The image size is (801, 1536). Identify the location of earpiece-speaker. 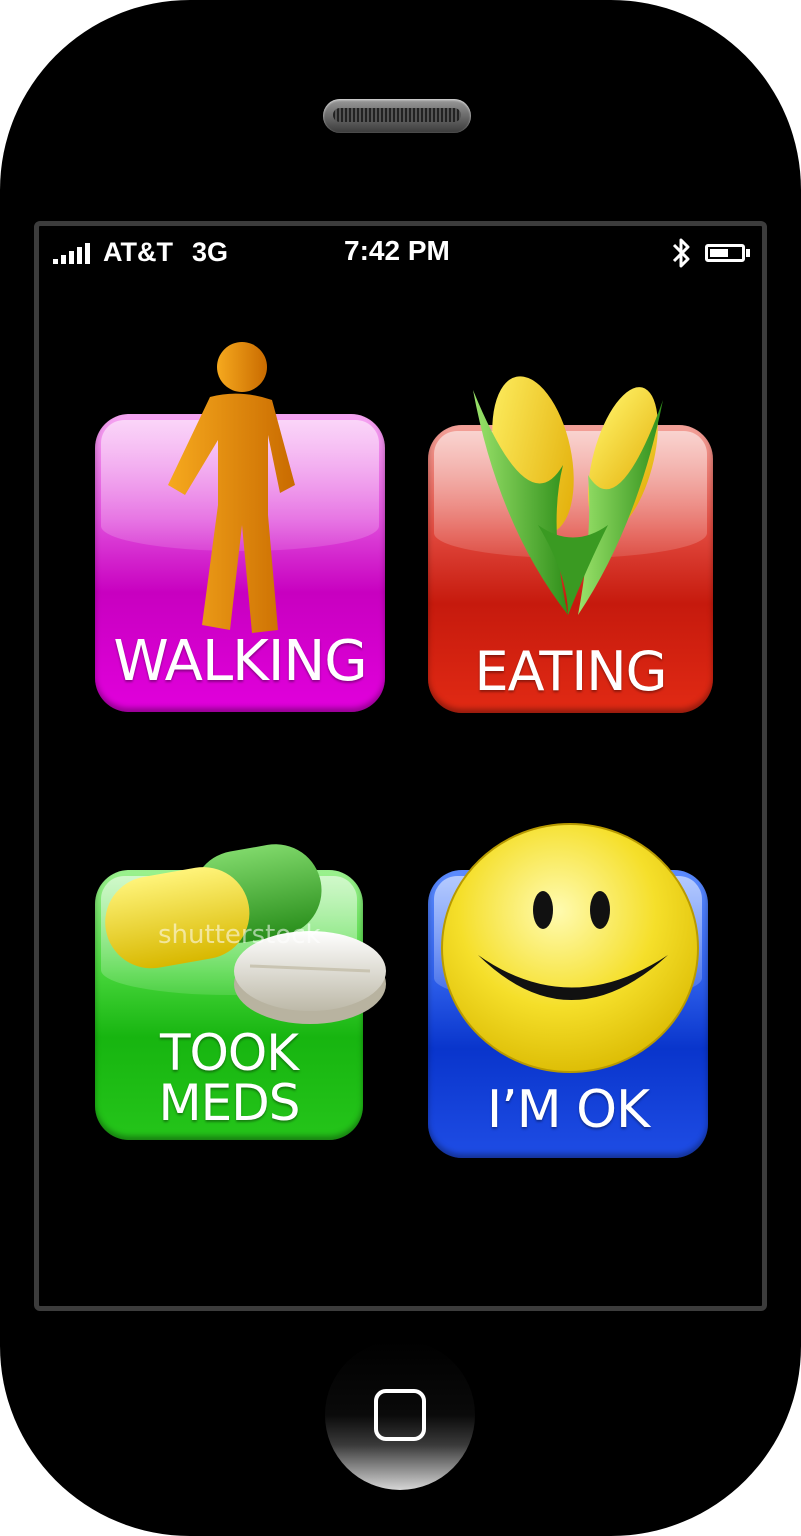
(397, 116).